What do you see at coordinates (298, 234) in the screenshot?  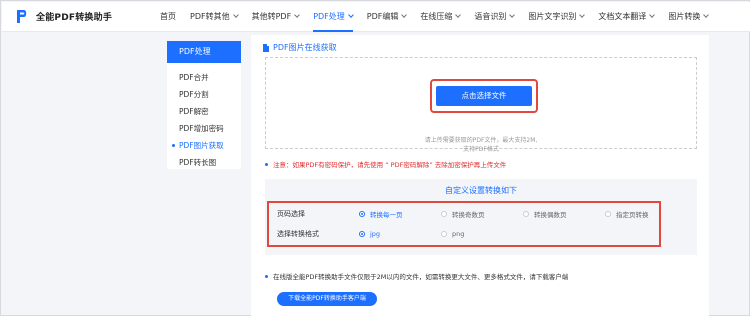 I see `format-select-label: 选择转换格式` at bounding box center [298, 234].